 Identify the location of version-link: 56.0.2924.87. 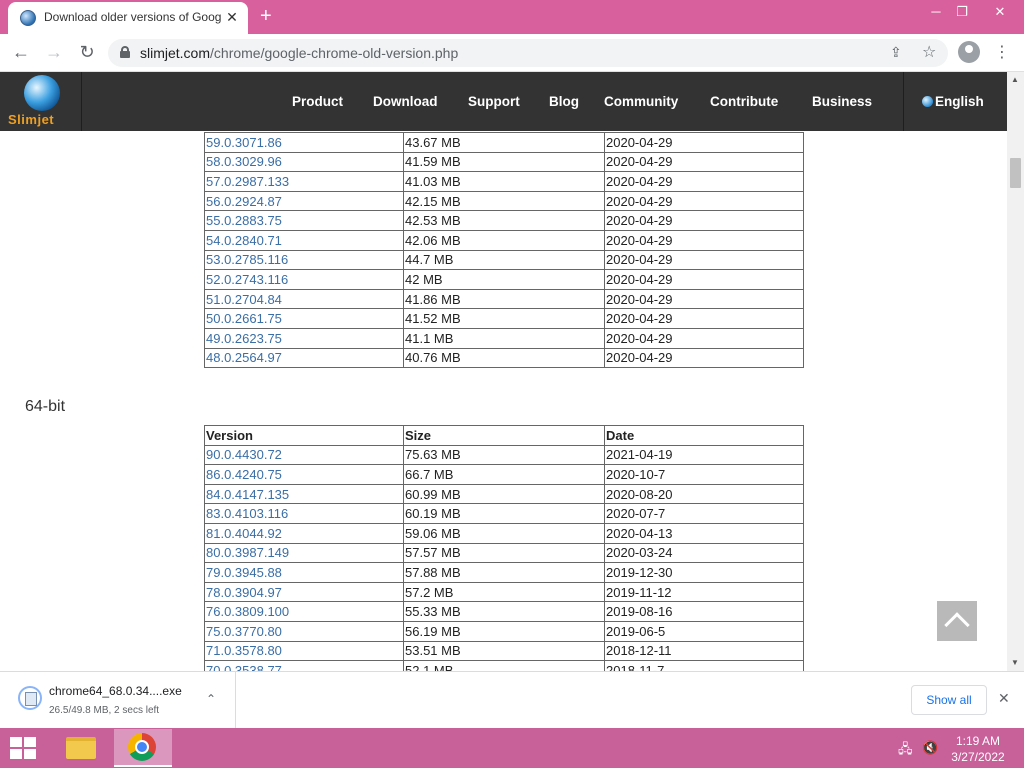
(304, 201).